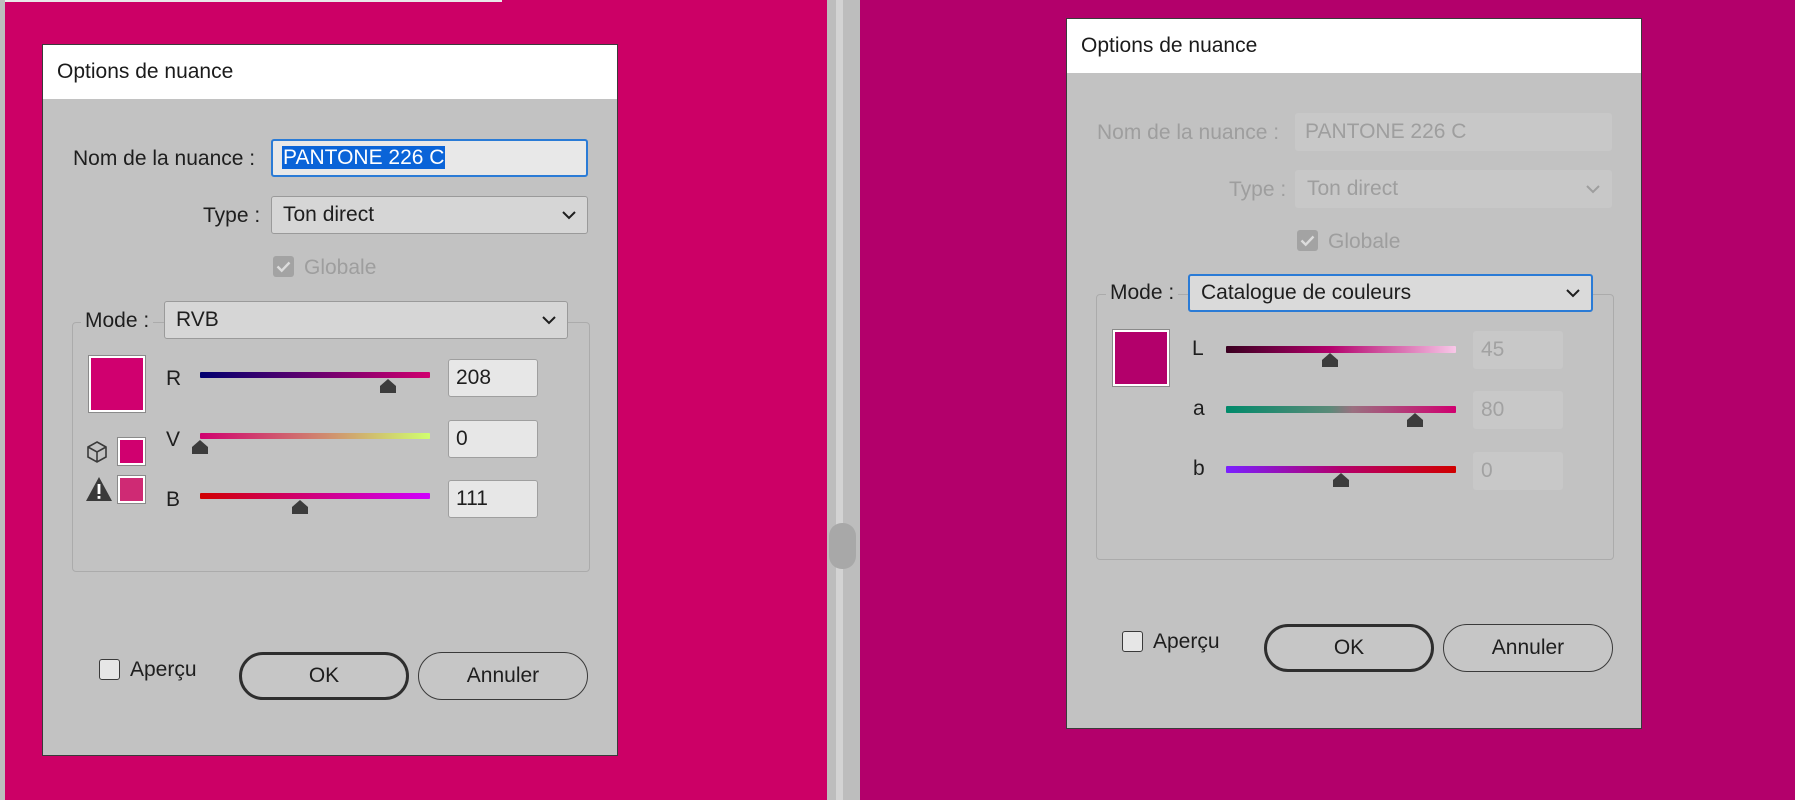 Image resolution: width=1795 pixels, height=800 pixels. What do you see at coordinates (1341, 409) in the screenshot?
I see `a-slider-track` at bounding box center [1341, 409].